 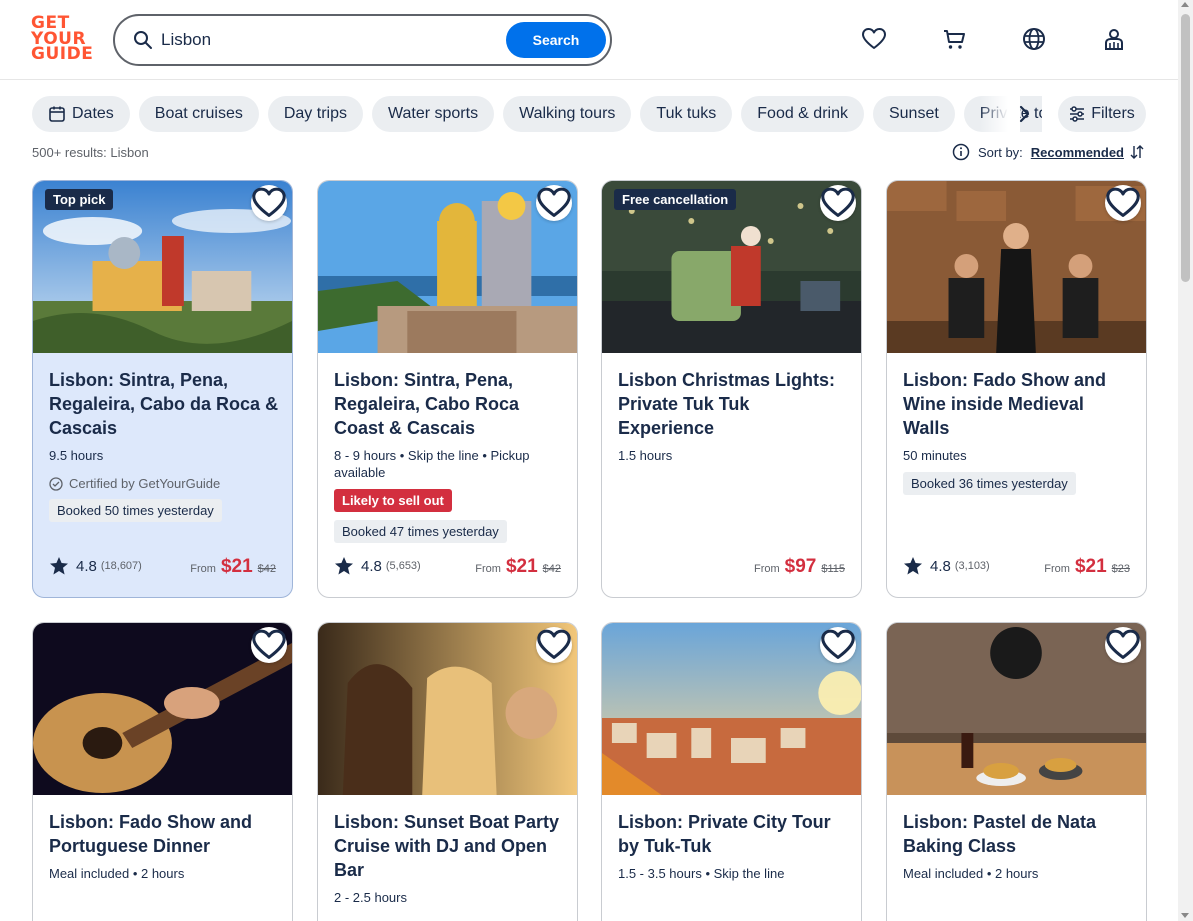 What do you see at coordinates (62, 54) in the screenshot?
I see `logo-line-3: GUIDE` at bounding box center [62, 54].